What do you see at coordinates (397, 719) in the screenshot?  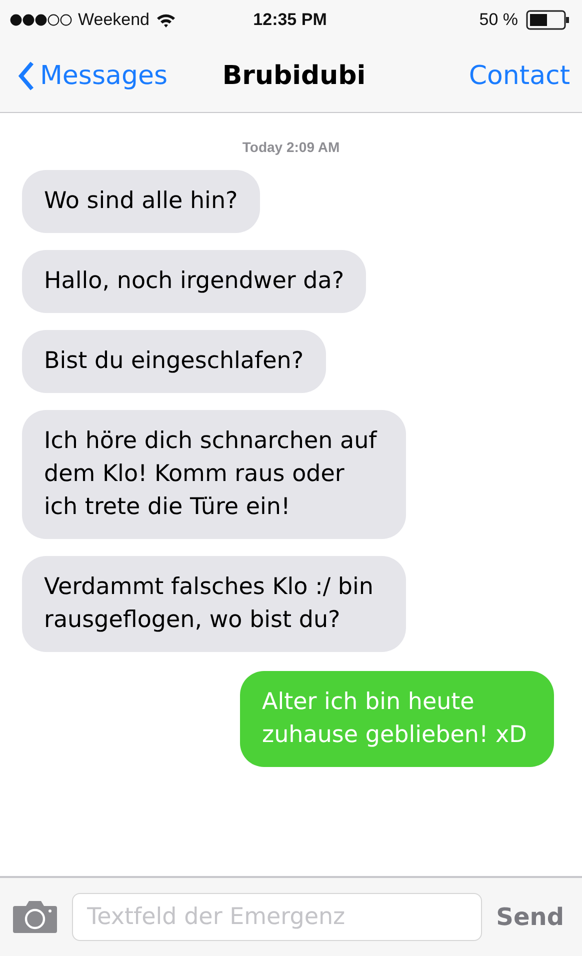 I see `message-bubble: Alter ich bin heute zuhause geblieben! xD` at bounding box center [397, 719].